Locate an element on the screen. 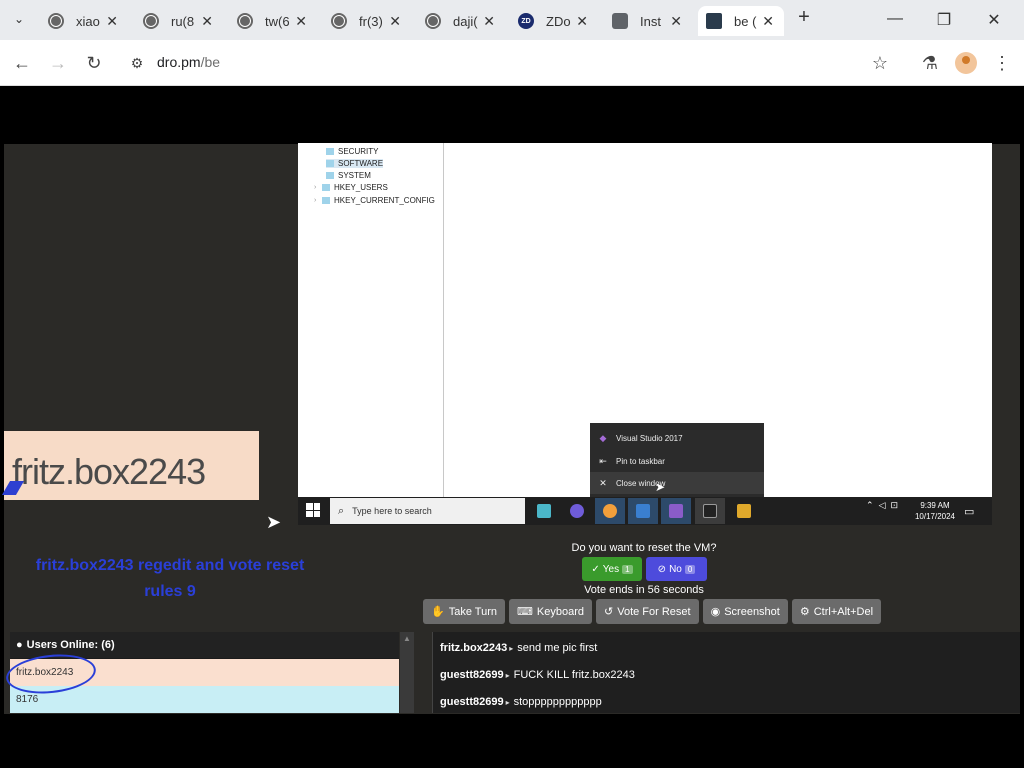 The height and width of the screenshot is (768, 1024). site-settings-icon: ⚙ is located at coordinates (137, 63).